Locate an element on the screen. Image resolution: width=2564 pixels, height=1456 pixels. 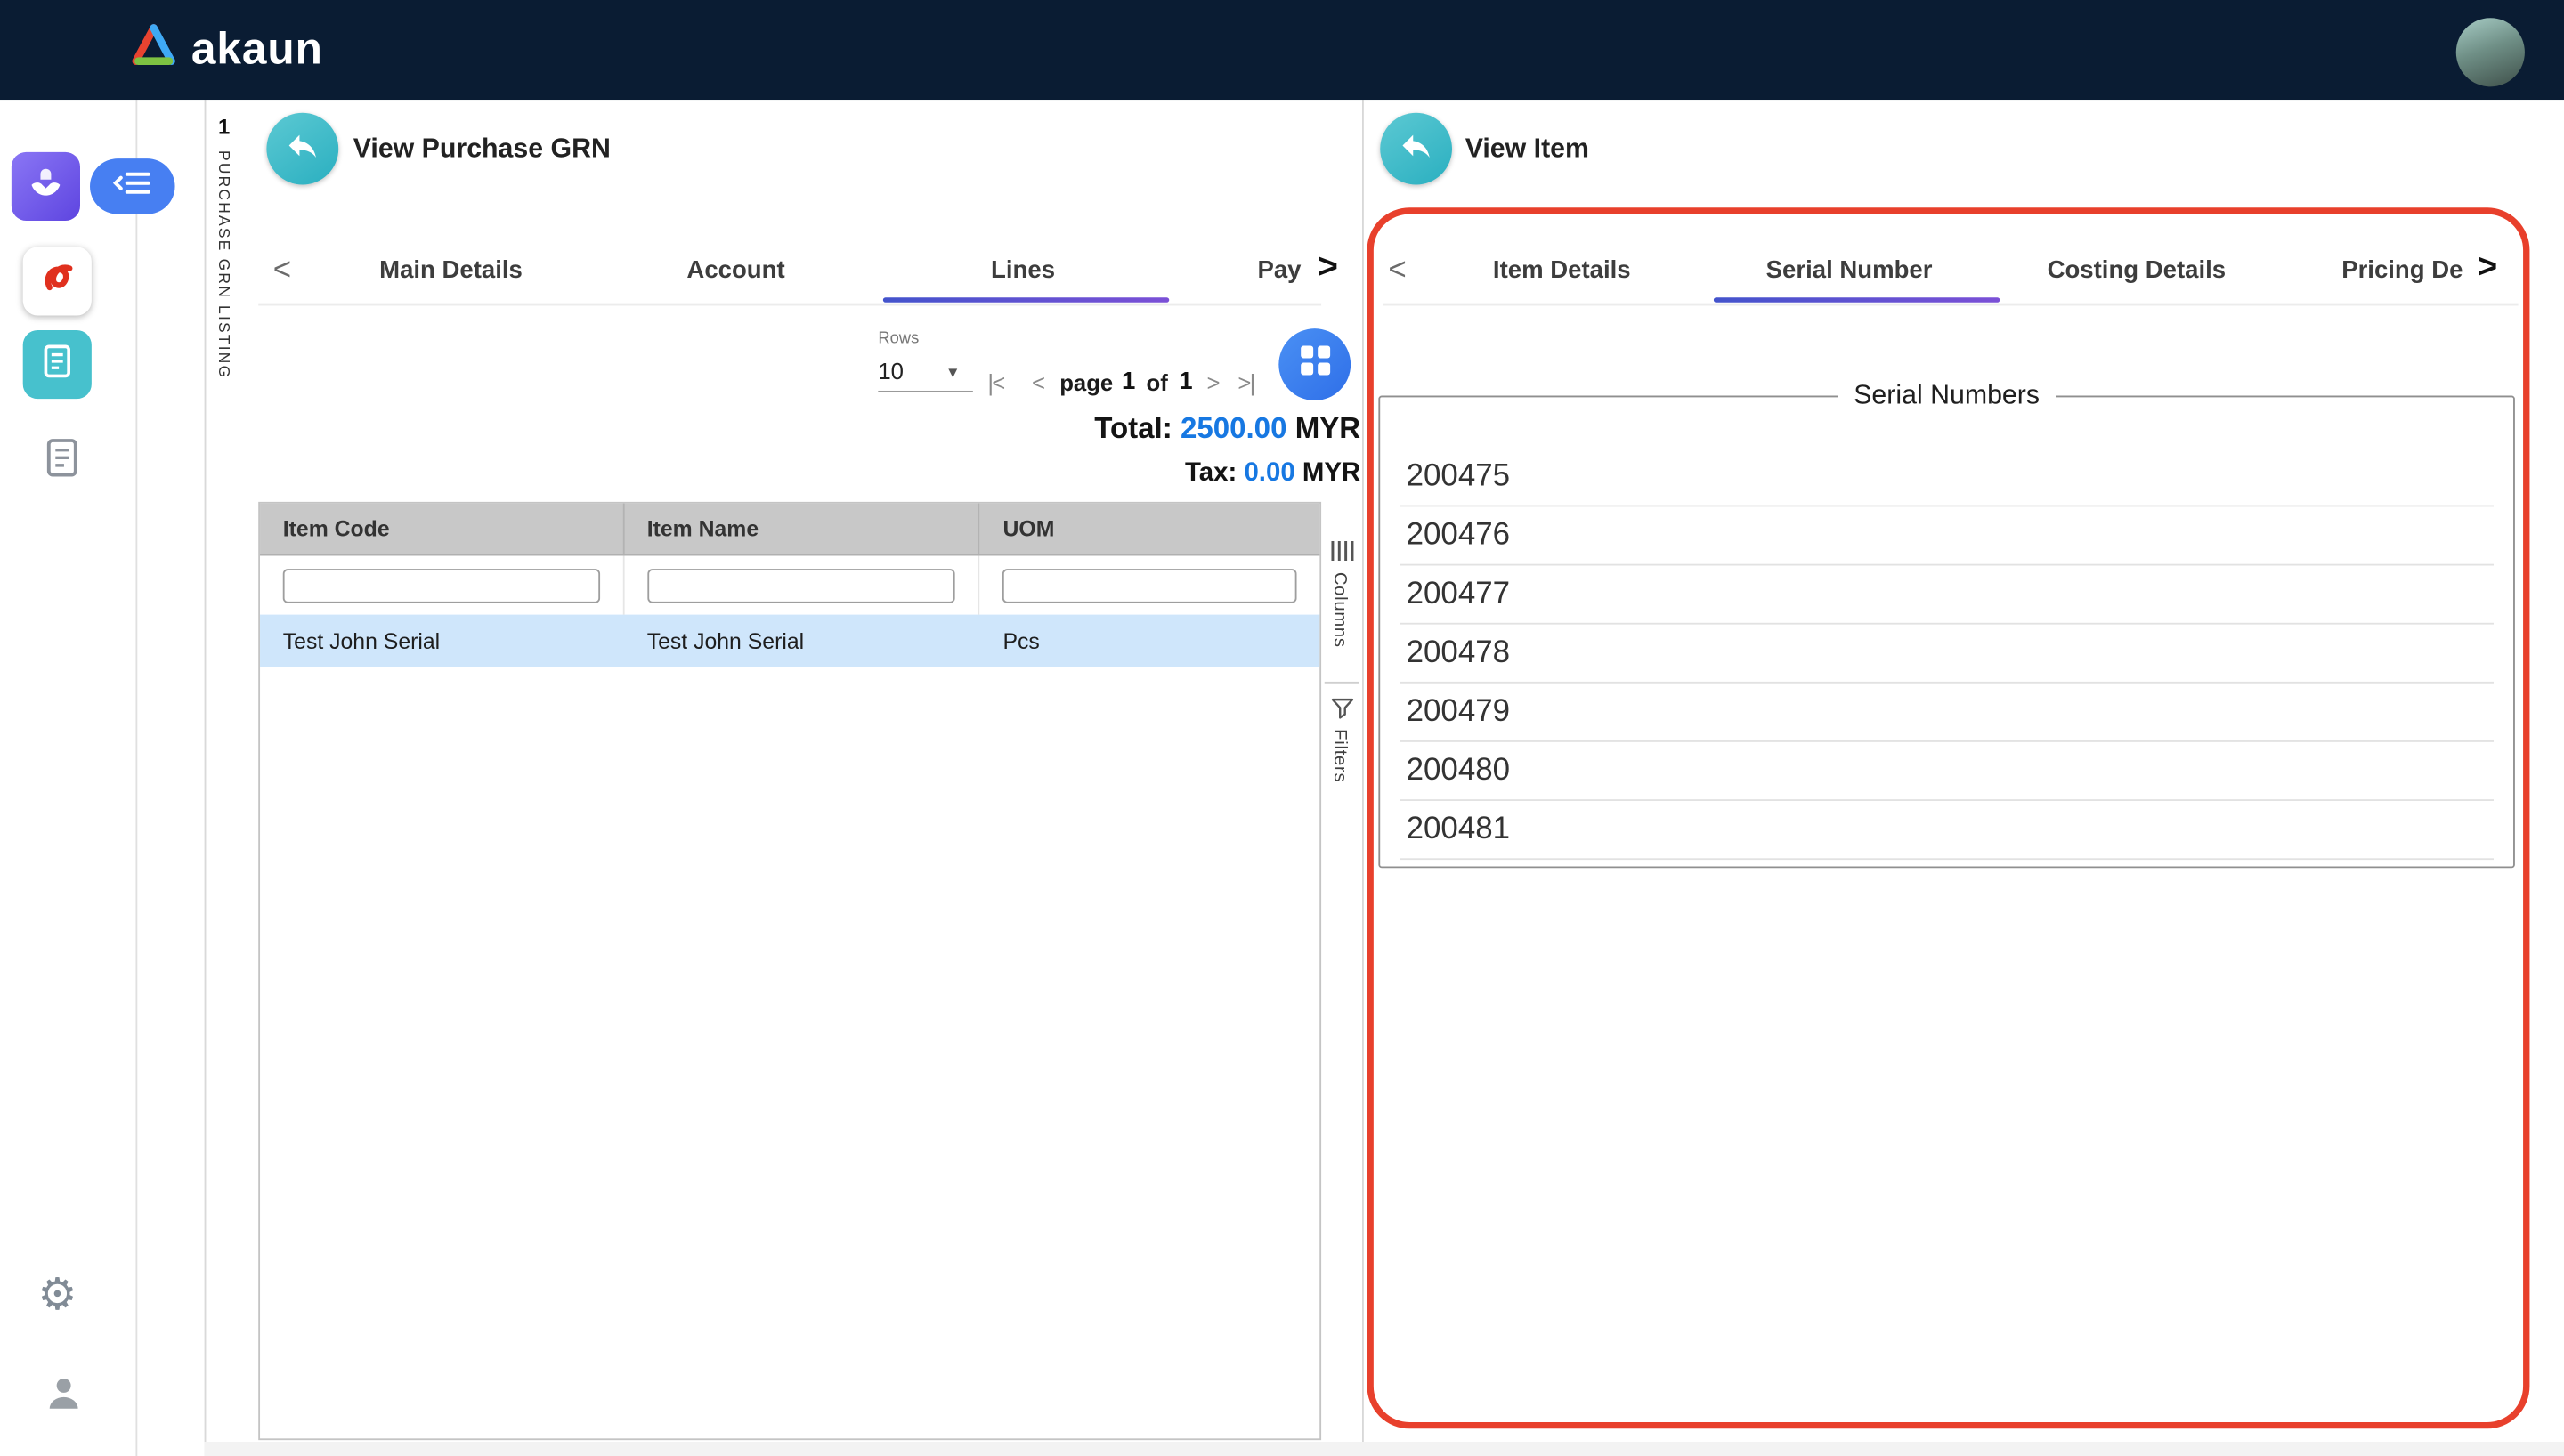
total-amount: Total: 2500.00 MYR is located at coordinates (1048, 429).